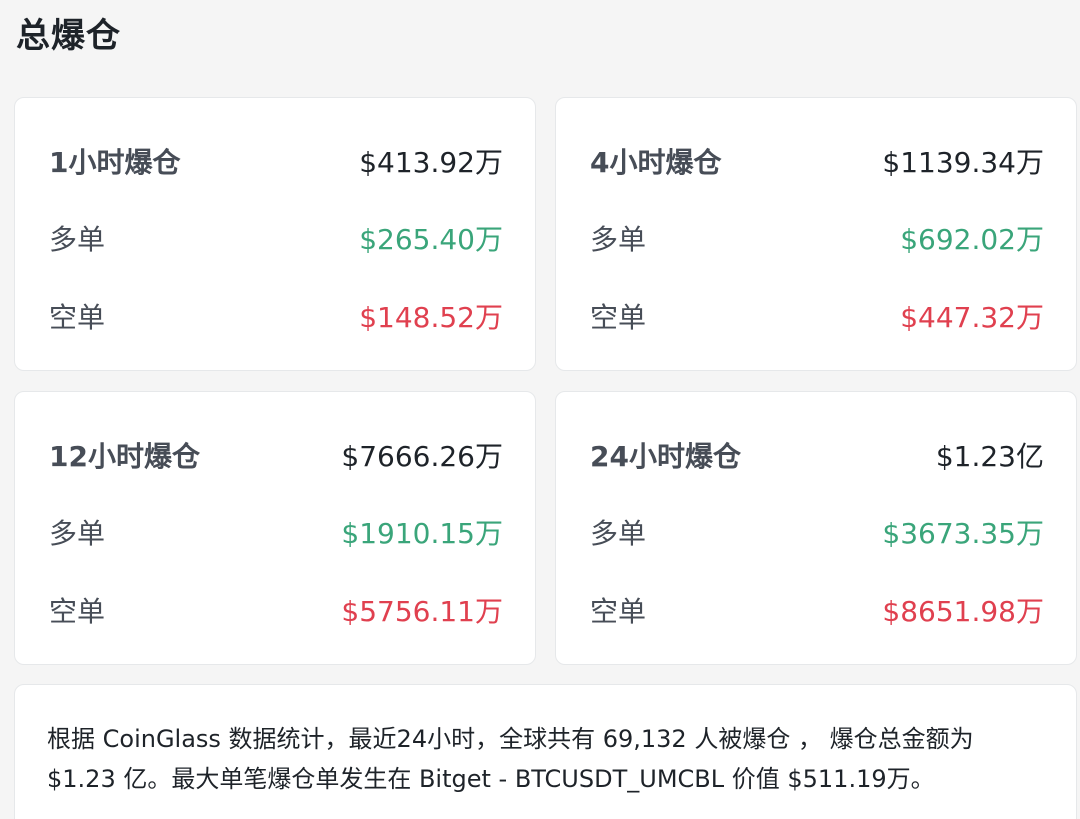  Describe the element at coordinates (431, 317) in the screenshot. I see `short-value: $148.52万` at that location.